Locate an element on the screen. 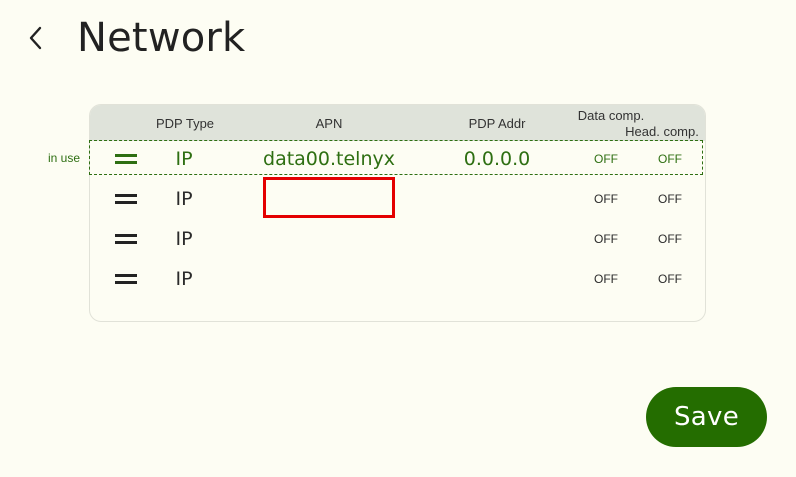 Image resolution: width=796 pixels, height=477 pixels. apn-cell: data00.telnyx is located at coordinates (329, 159).